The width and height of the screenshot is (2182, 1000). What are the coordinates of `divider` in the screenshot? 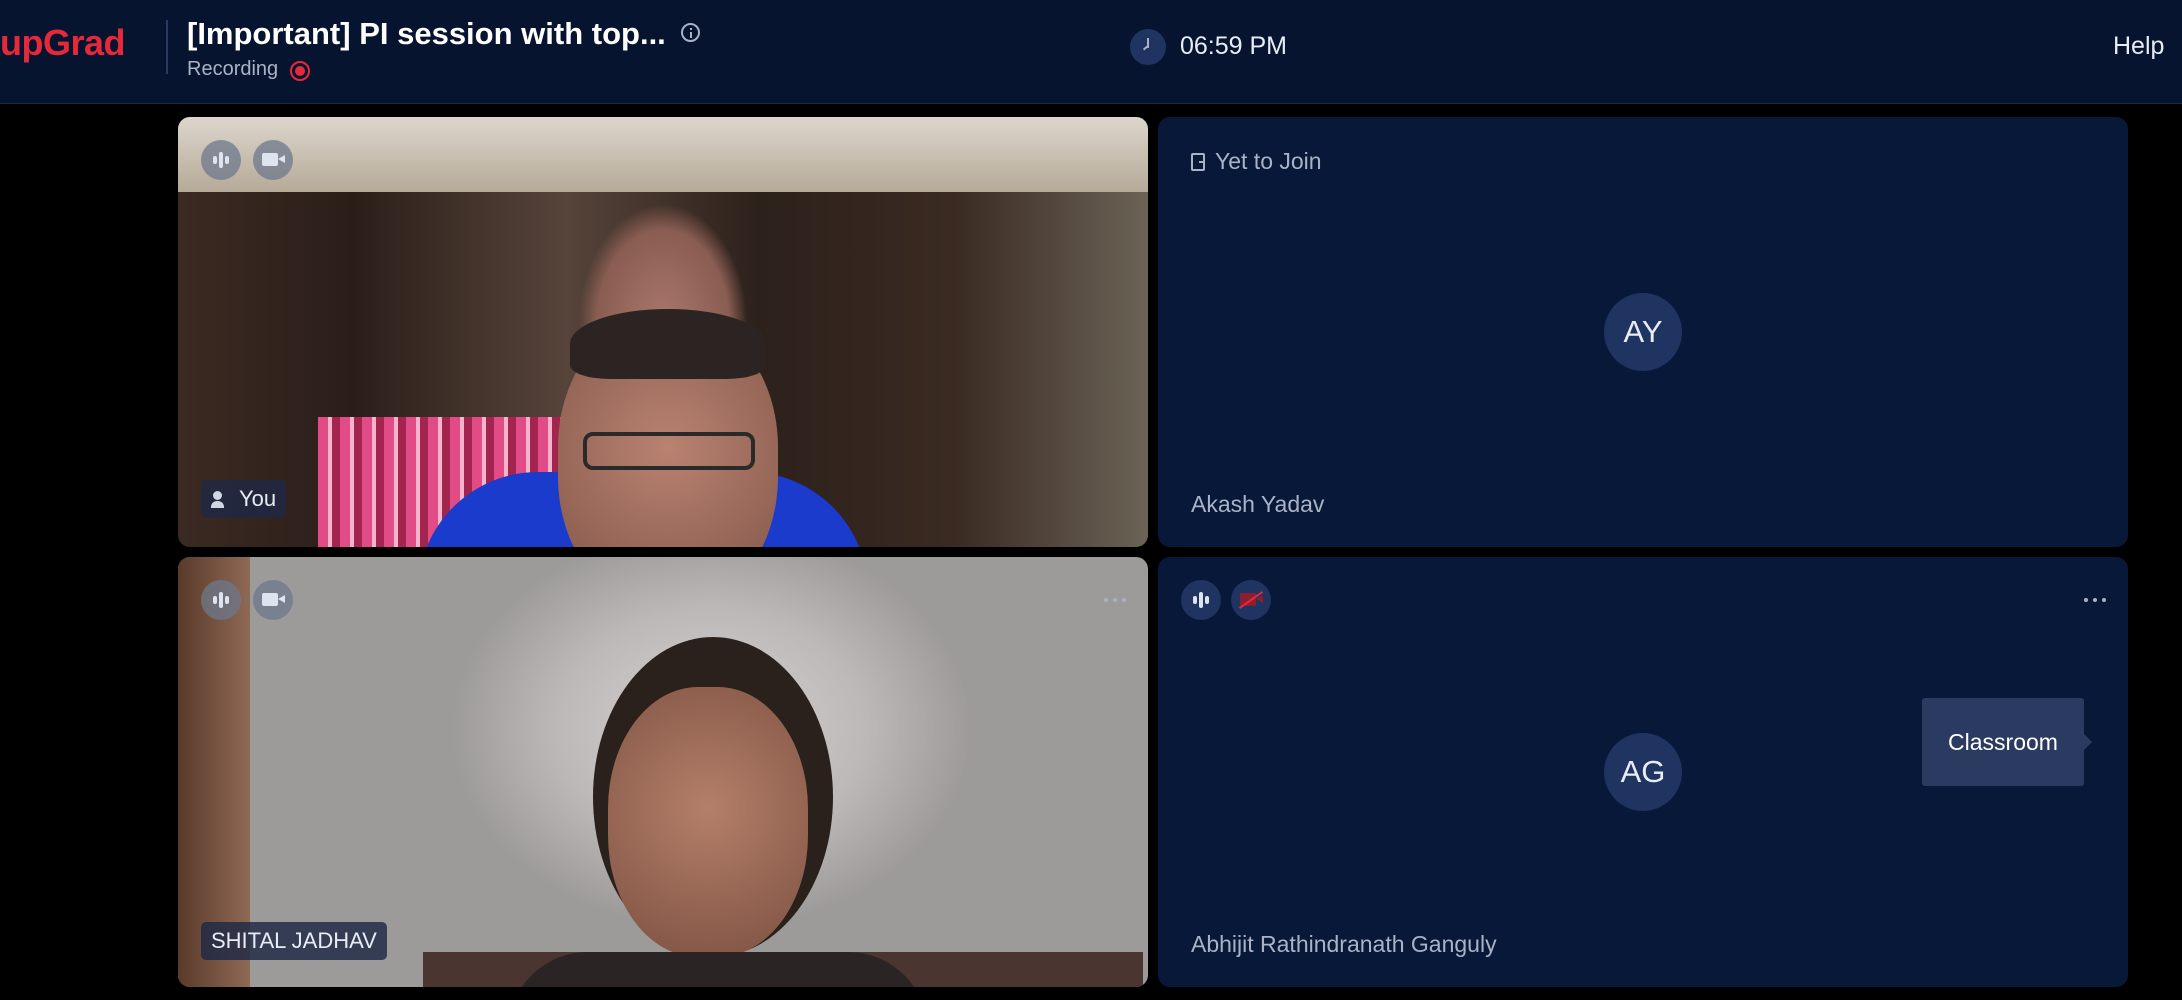 It's located at (167, 47).